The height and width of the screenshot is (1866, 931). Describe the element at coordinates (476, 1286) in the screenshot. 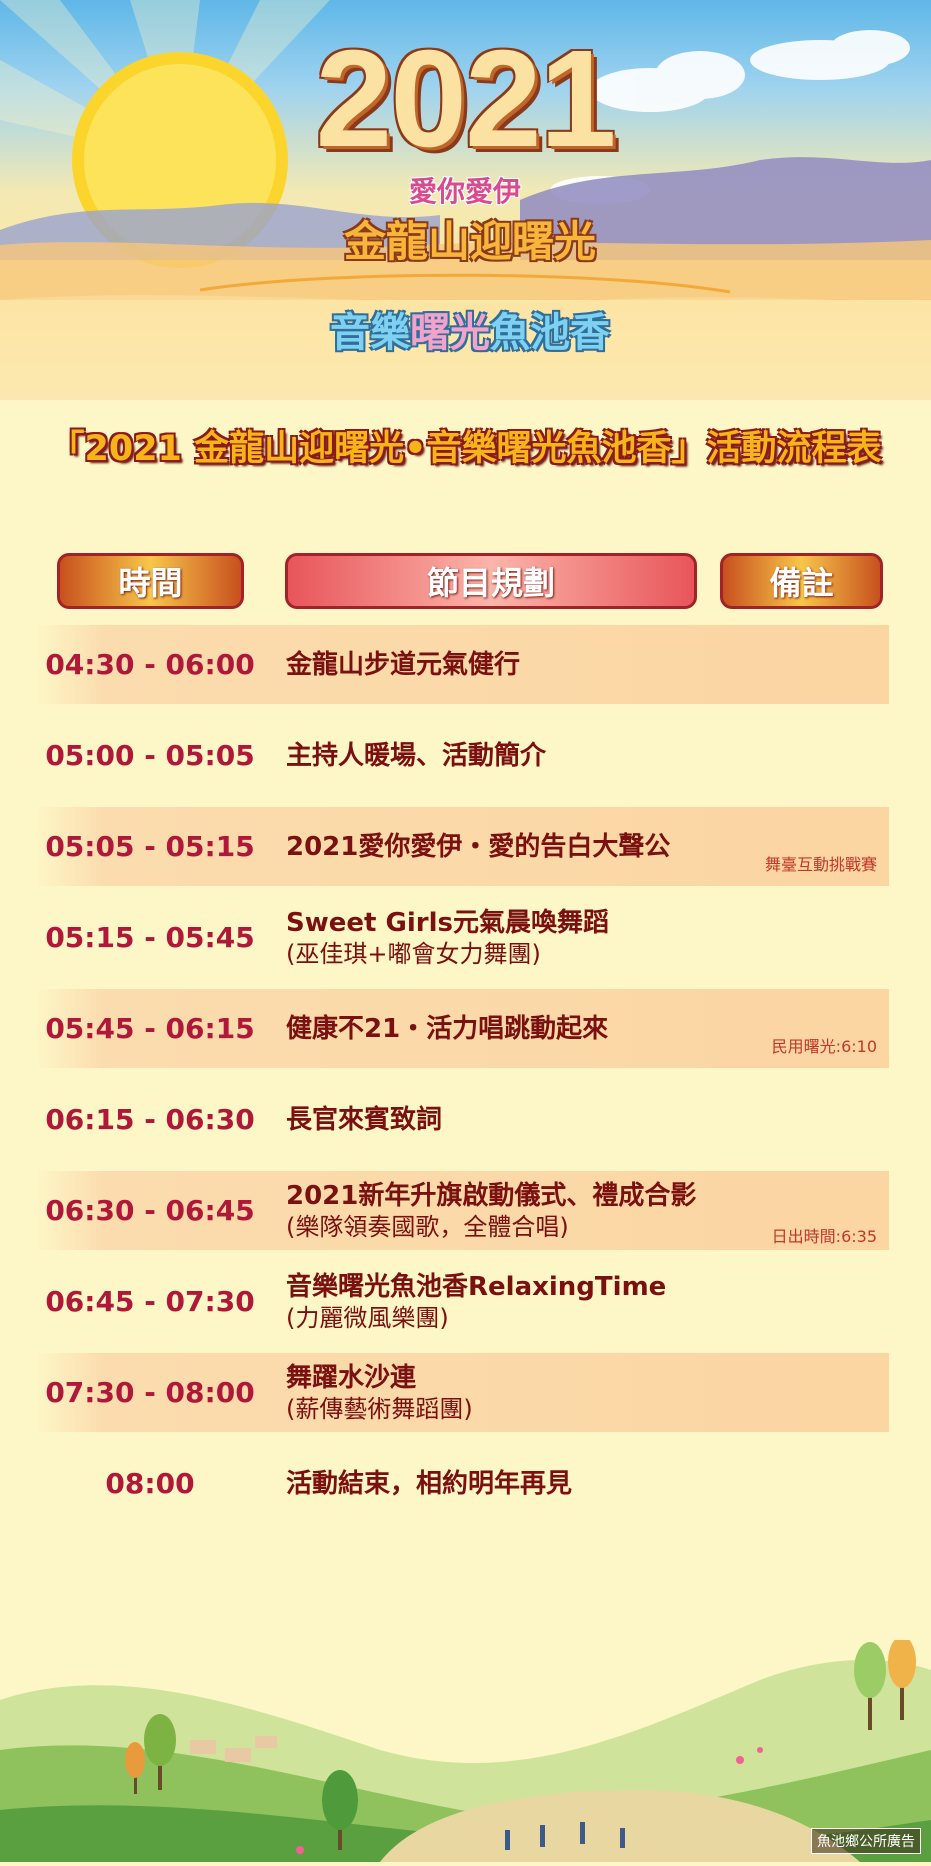

I see `program-title: 音樂曙光魚池香RelaxingTime` at that location.